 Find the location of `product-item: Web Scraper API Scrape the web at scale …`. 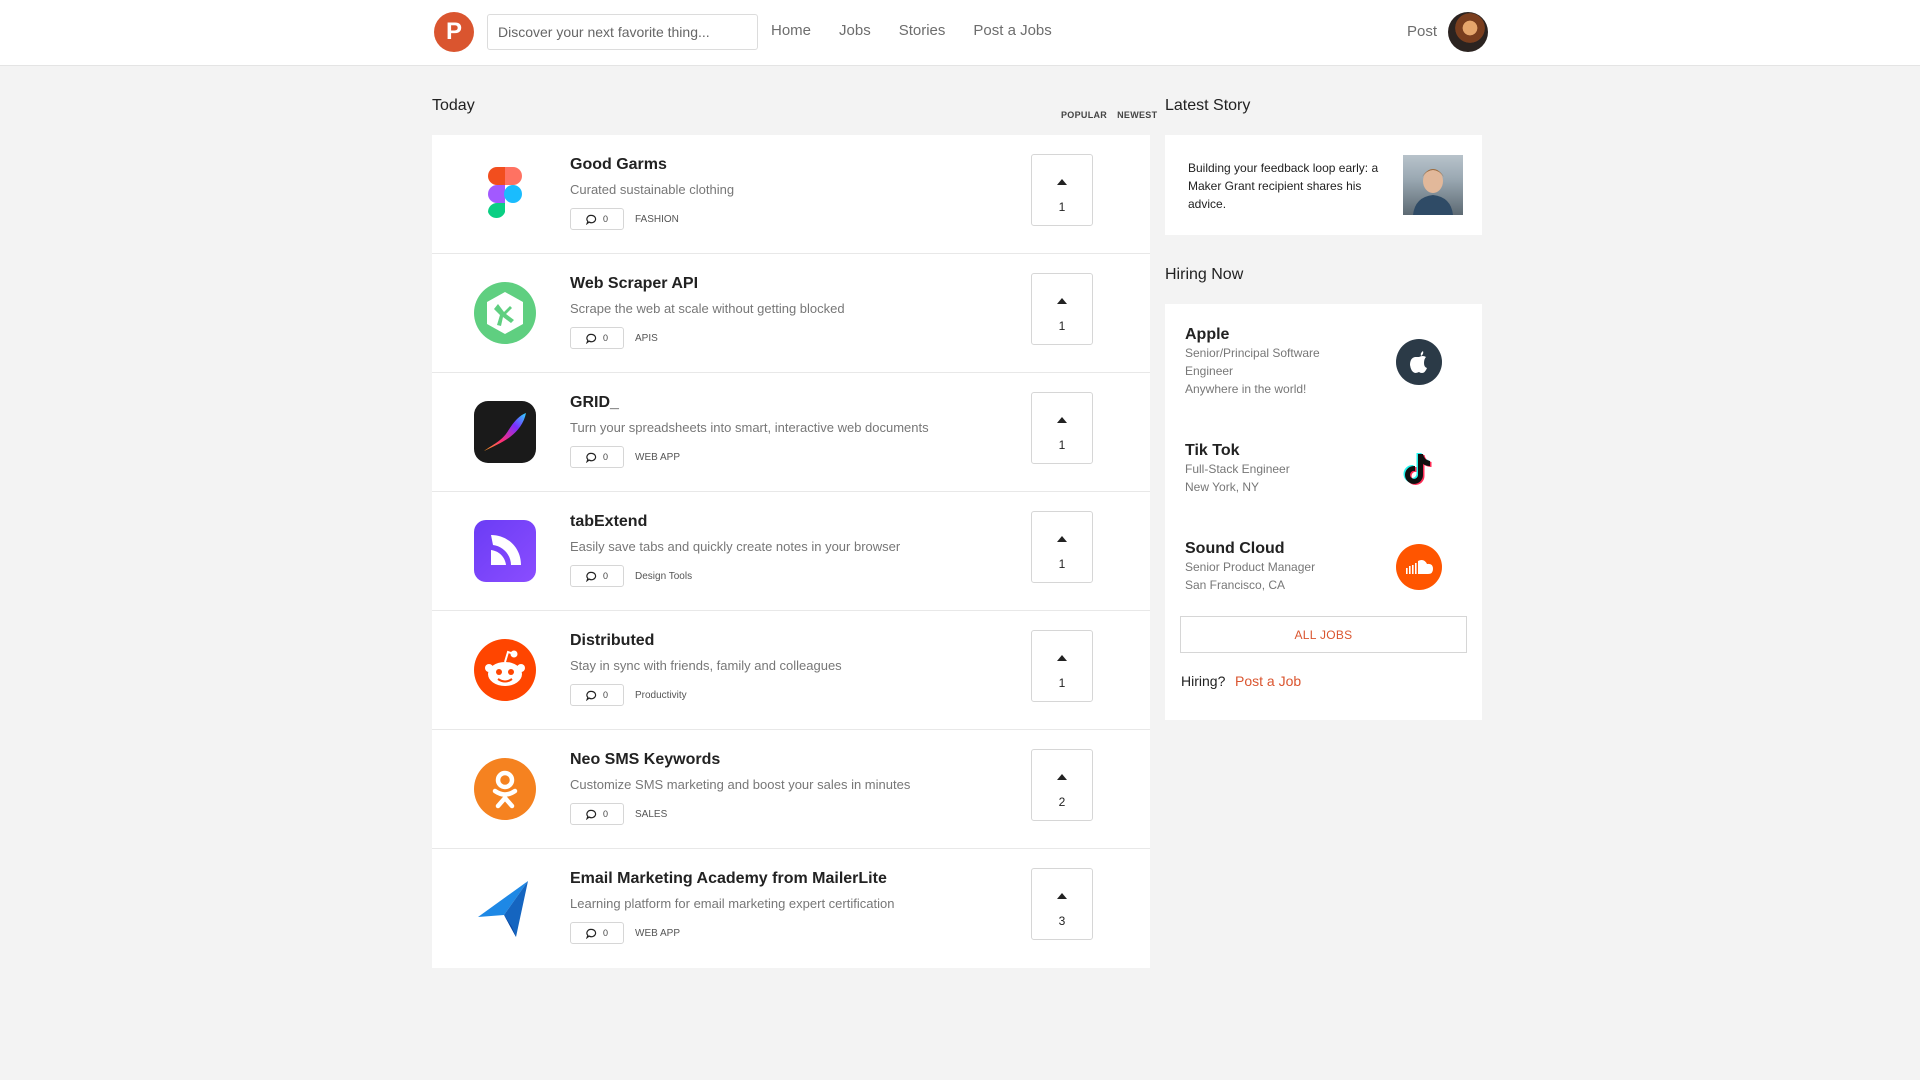

product-item: Web Scraper API Scrape the web at scale … is located at coordinates (791, 313).